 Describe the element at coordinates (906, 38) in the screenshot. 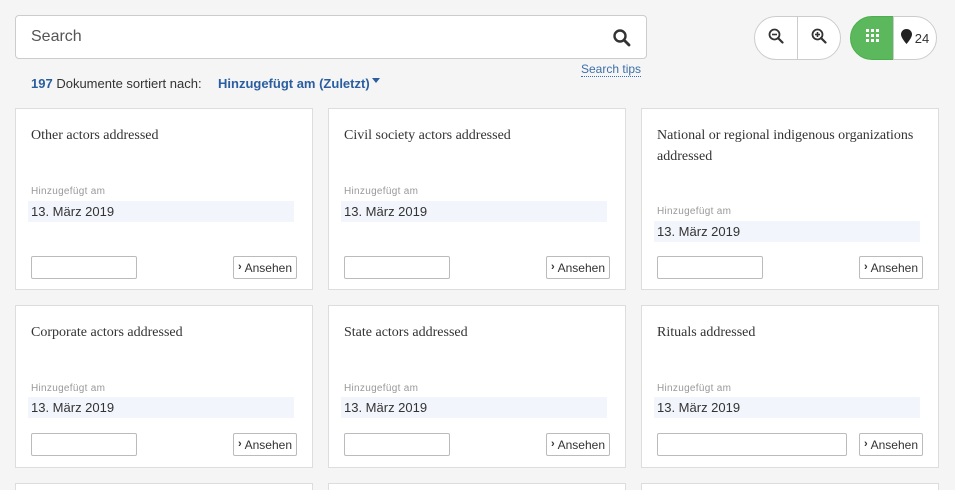

I see `map-marker-icon` at that location.